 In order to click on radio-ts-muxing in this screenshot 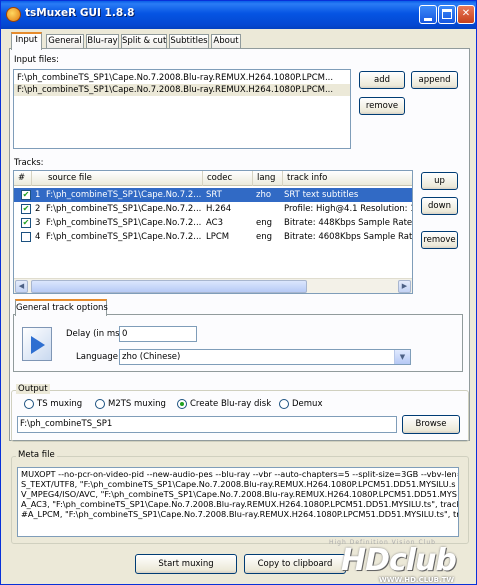, I will do `click(29, 404)`.